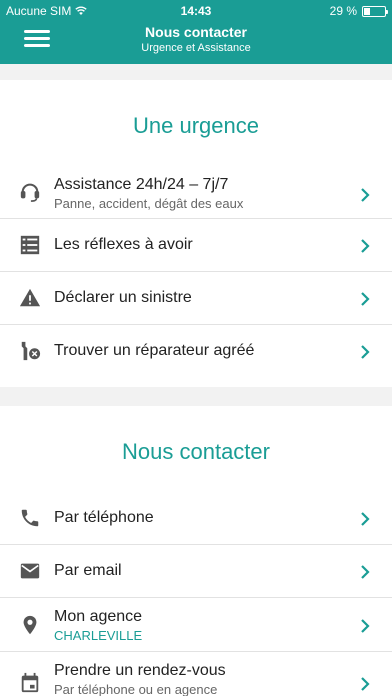  Describe the element at coordinates (358, 11) in the screenshot. I see `status-right: 29 %` at that location.